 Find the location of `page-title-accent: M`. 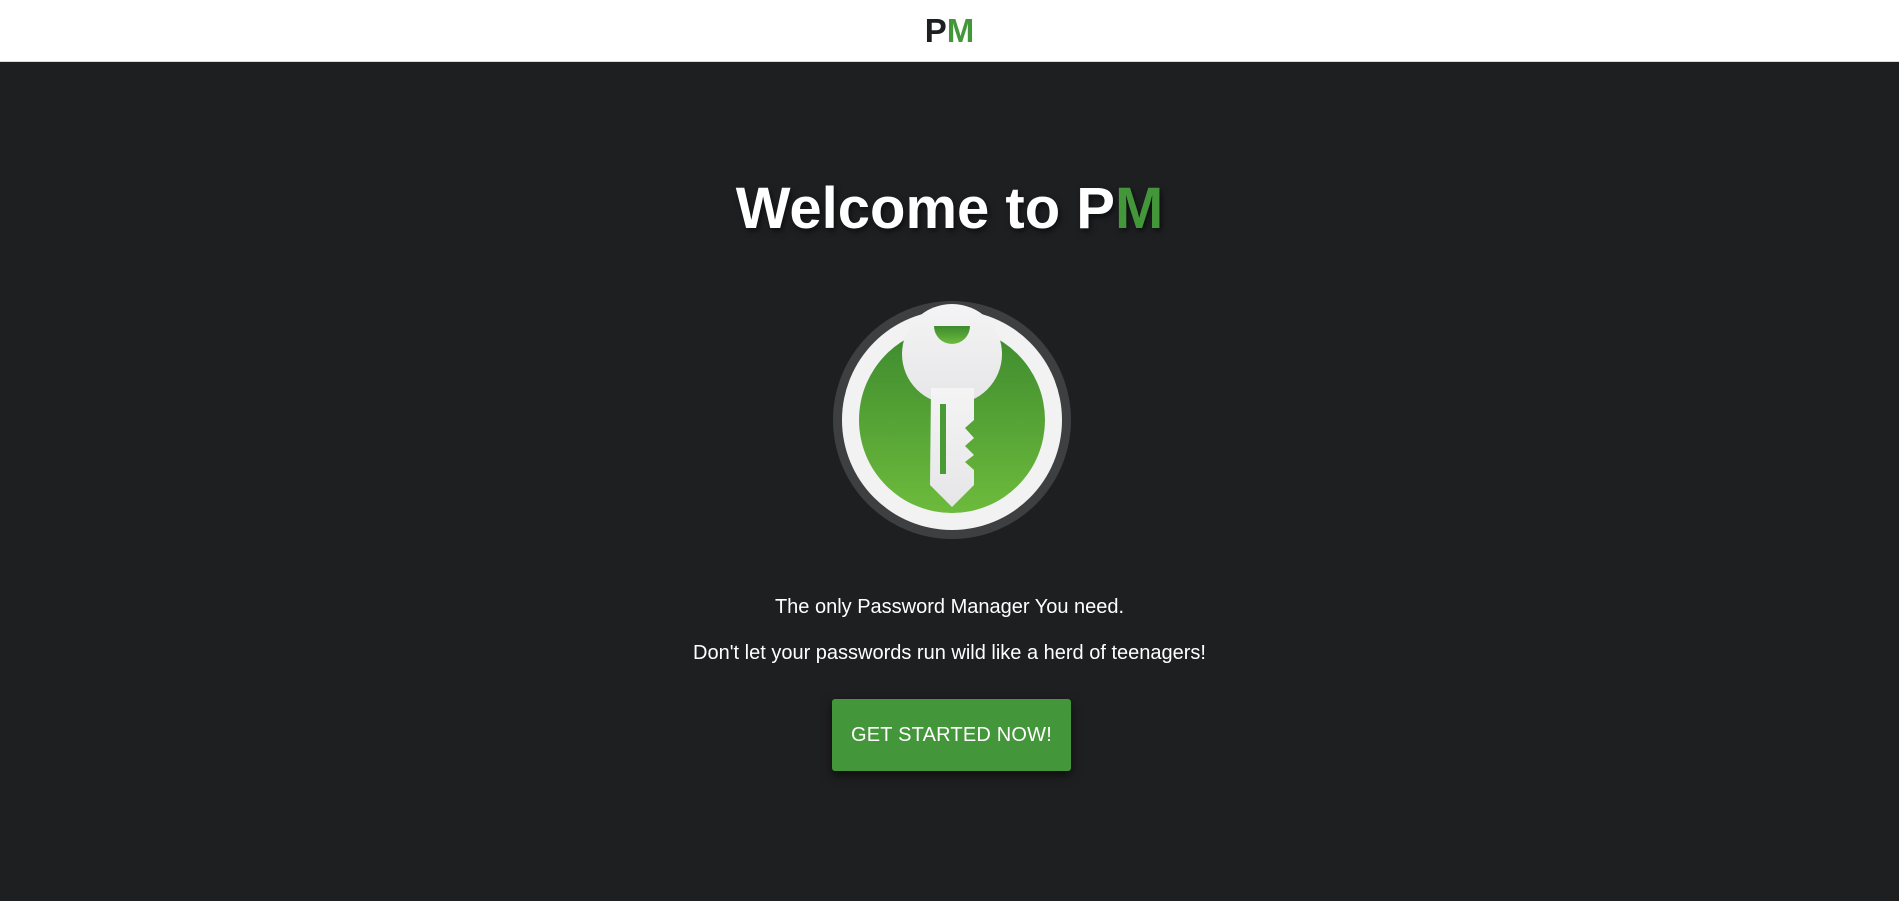

page-title-accent: M is located at coordinates (1139, 208).